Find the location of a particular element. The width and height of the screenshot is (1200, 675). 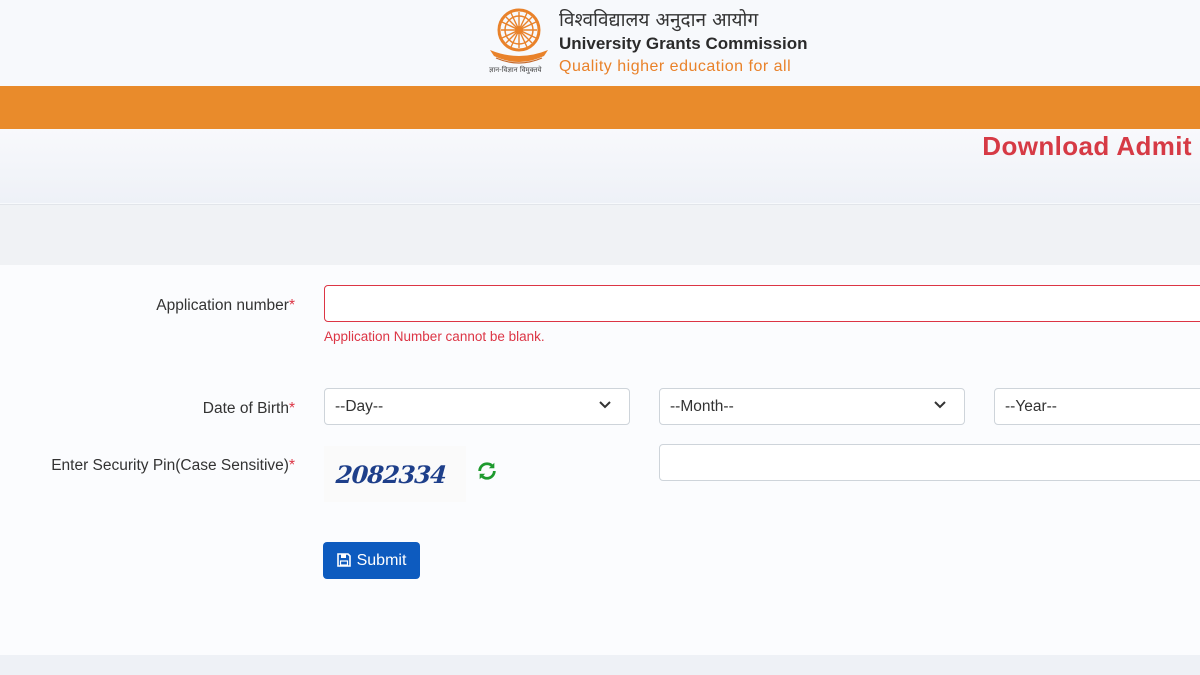

logo-caption-hindi: ज्ञान-विज्ञान विमुक्तये is located at coordinates (515, 70).